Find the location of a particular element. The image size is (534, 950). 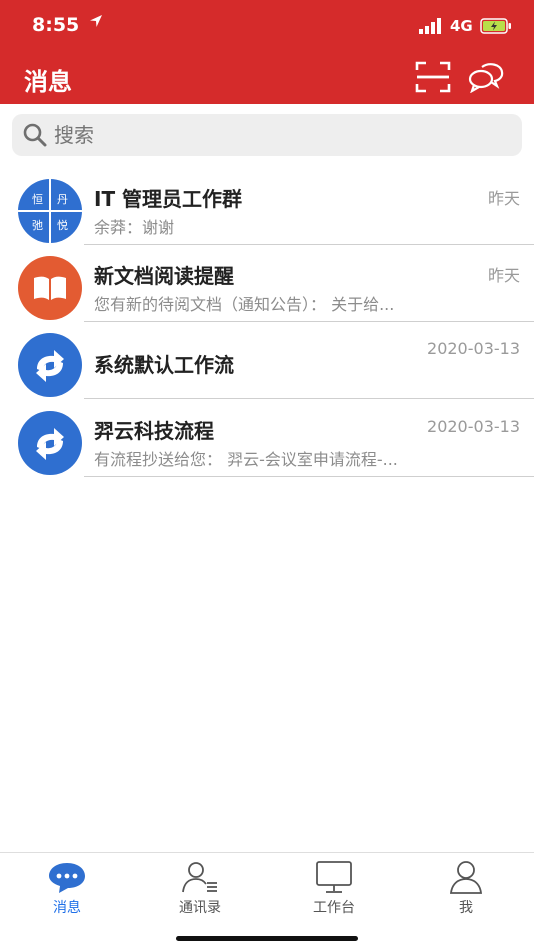

user-icon is located at coordinates (466, 877).